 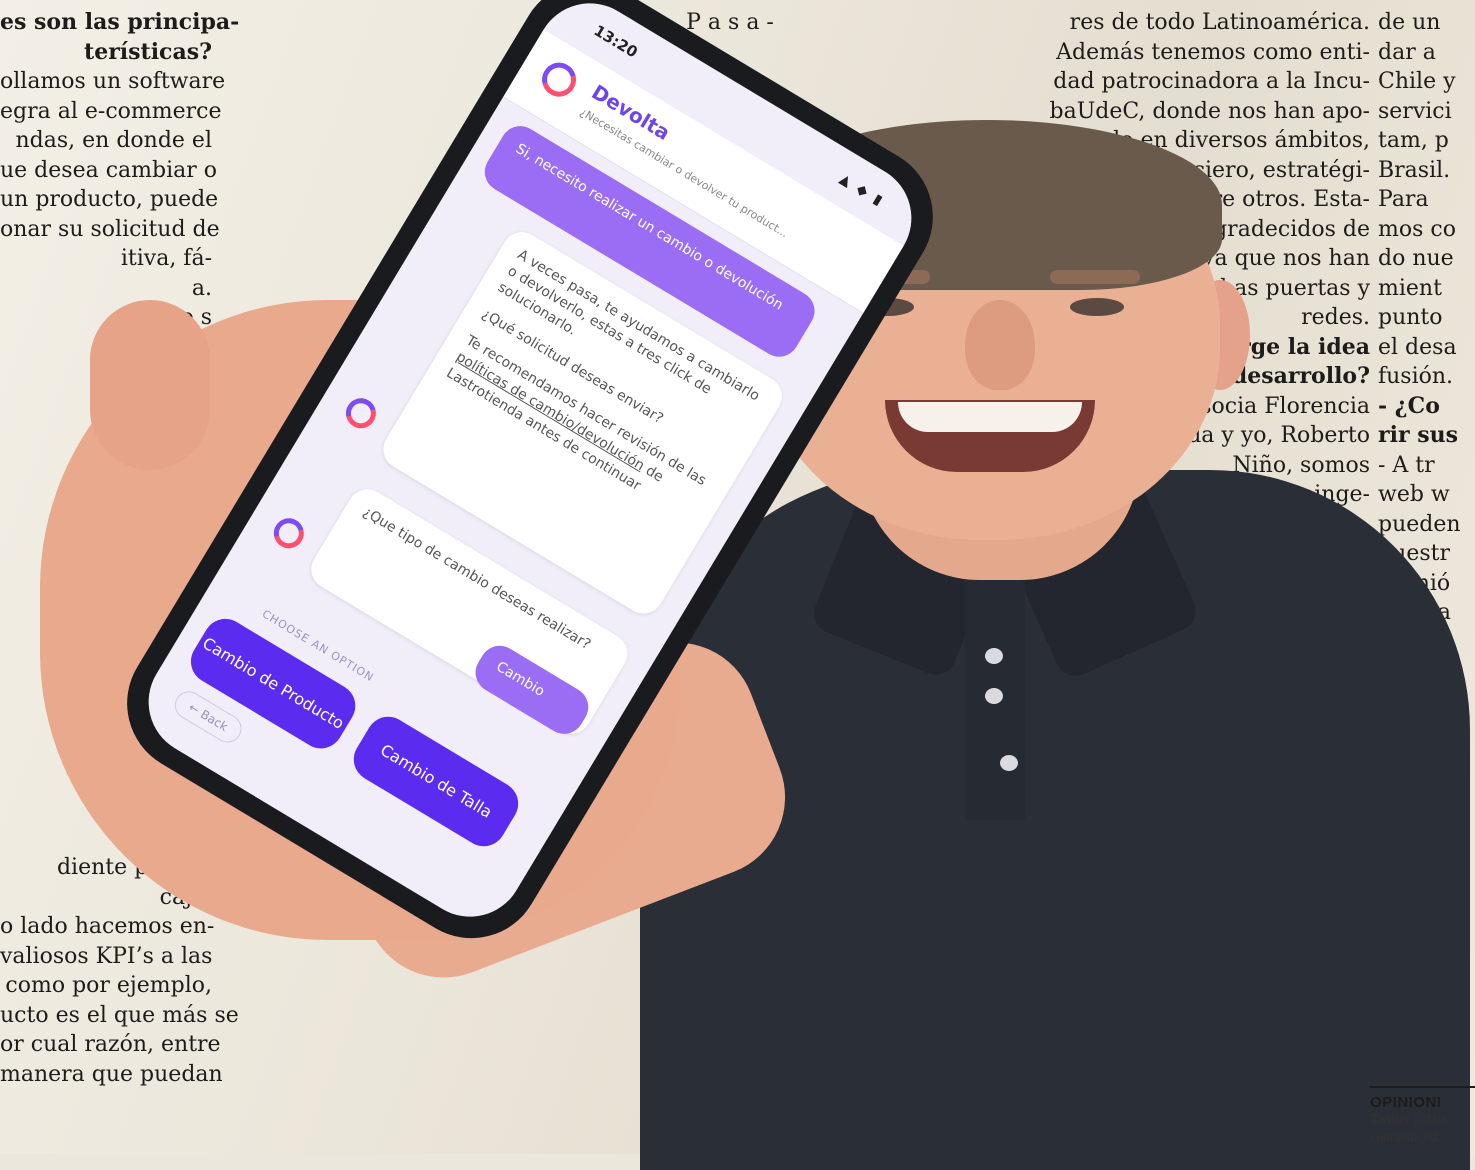 What do you see at coordinates (1422, 1138) in the screenshot?
I see `footer-email: contacto@d` at bounding box center [1422, 1138].